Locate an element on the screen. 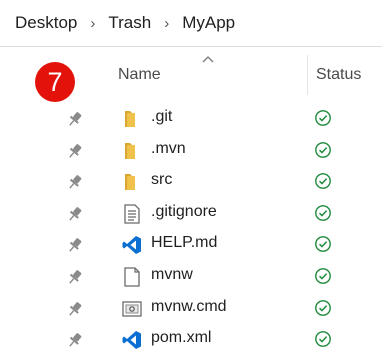 The image size is (382, 358). column-header-status: Status is located at coordinates (338, 75).